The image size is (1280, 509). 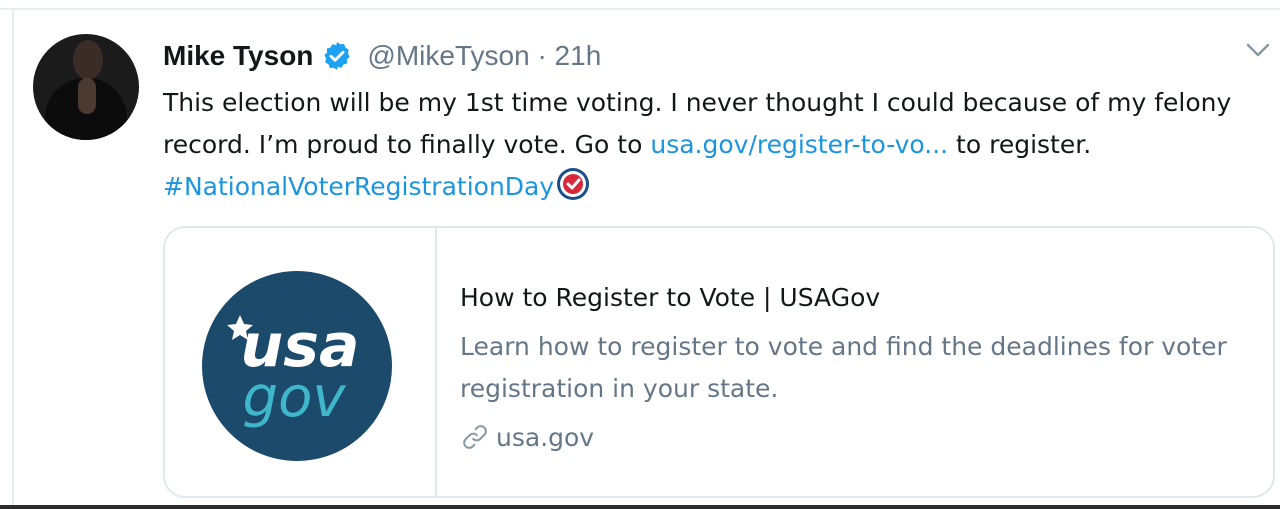 What do you see at coordinates (578, 55) in the screenshot?
I see `tweet-time: 21h` at bounding box center [578, 55].